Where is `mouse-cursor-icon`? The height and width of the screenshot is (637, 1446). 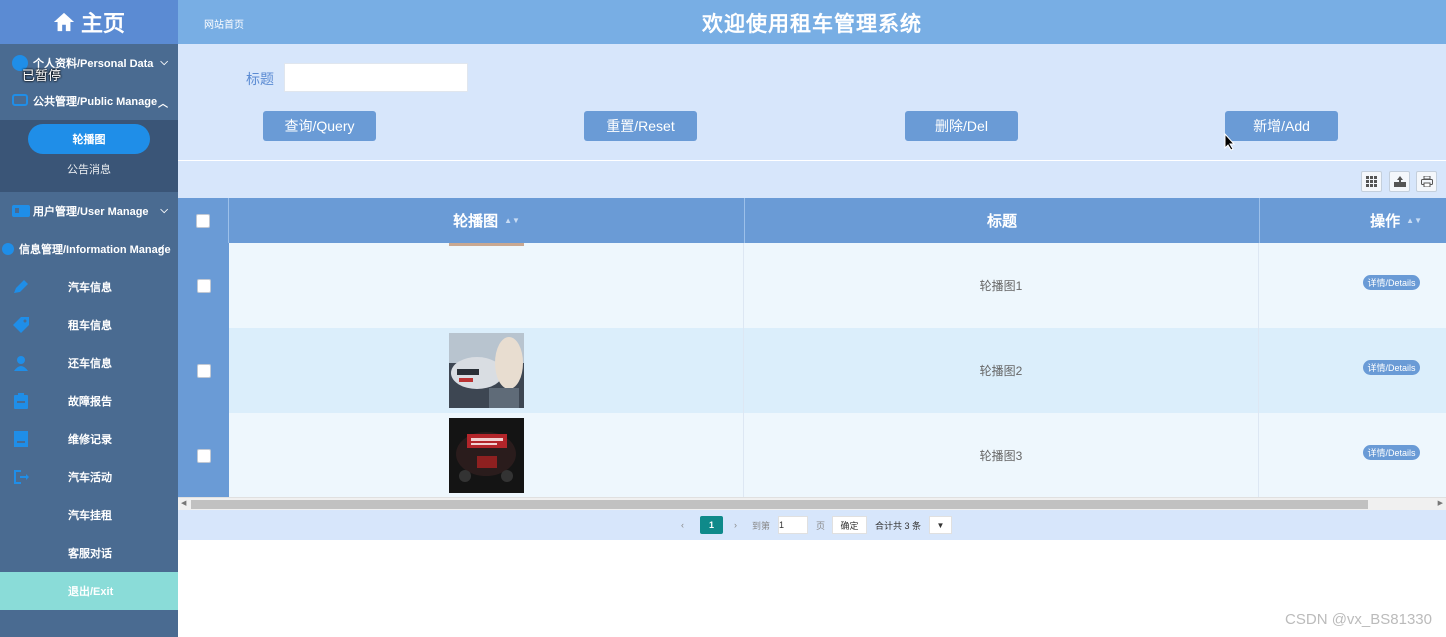 mouse-cursor-icon is located at coordinates (1230, 142).